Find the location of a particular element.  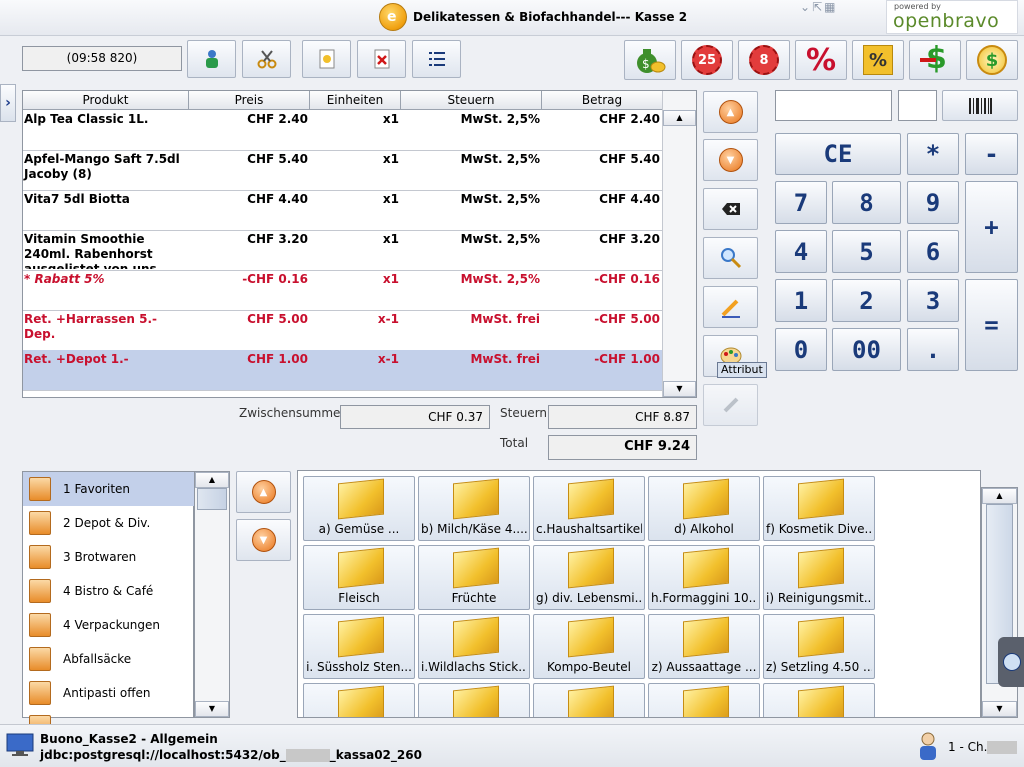

key-3: 3 is located at coordinates (933, 300).